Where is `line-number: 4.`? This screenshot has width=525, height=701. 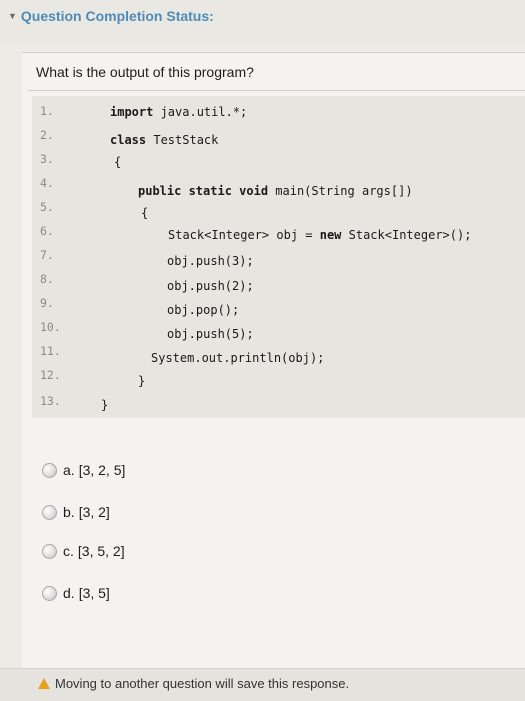 line-number: 4. is located at coordinates (47, 183).